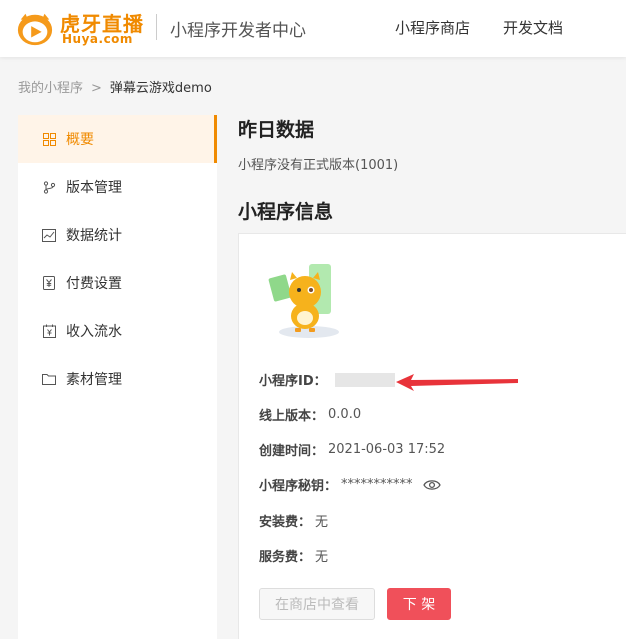  I want to click on service-fee-row: 服务费： 无, so click(293, 555).